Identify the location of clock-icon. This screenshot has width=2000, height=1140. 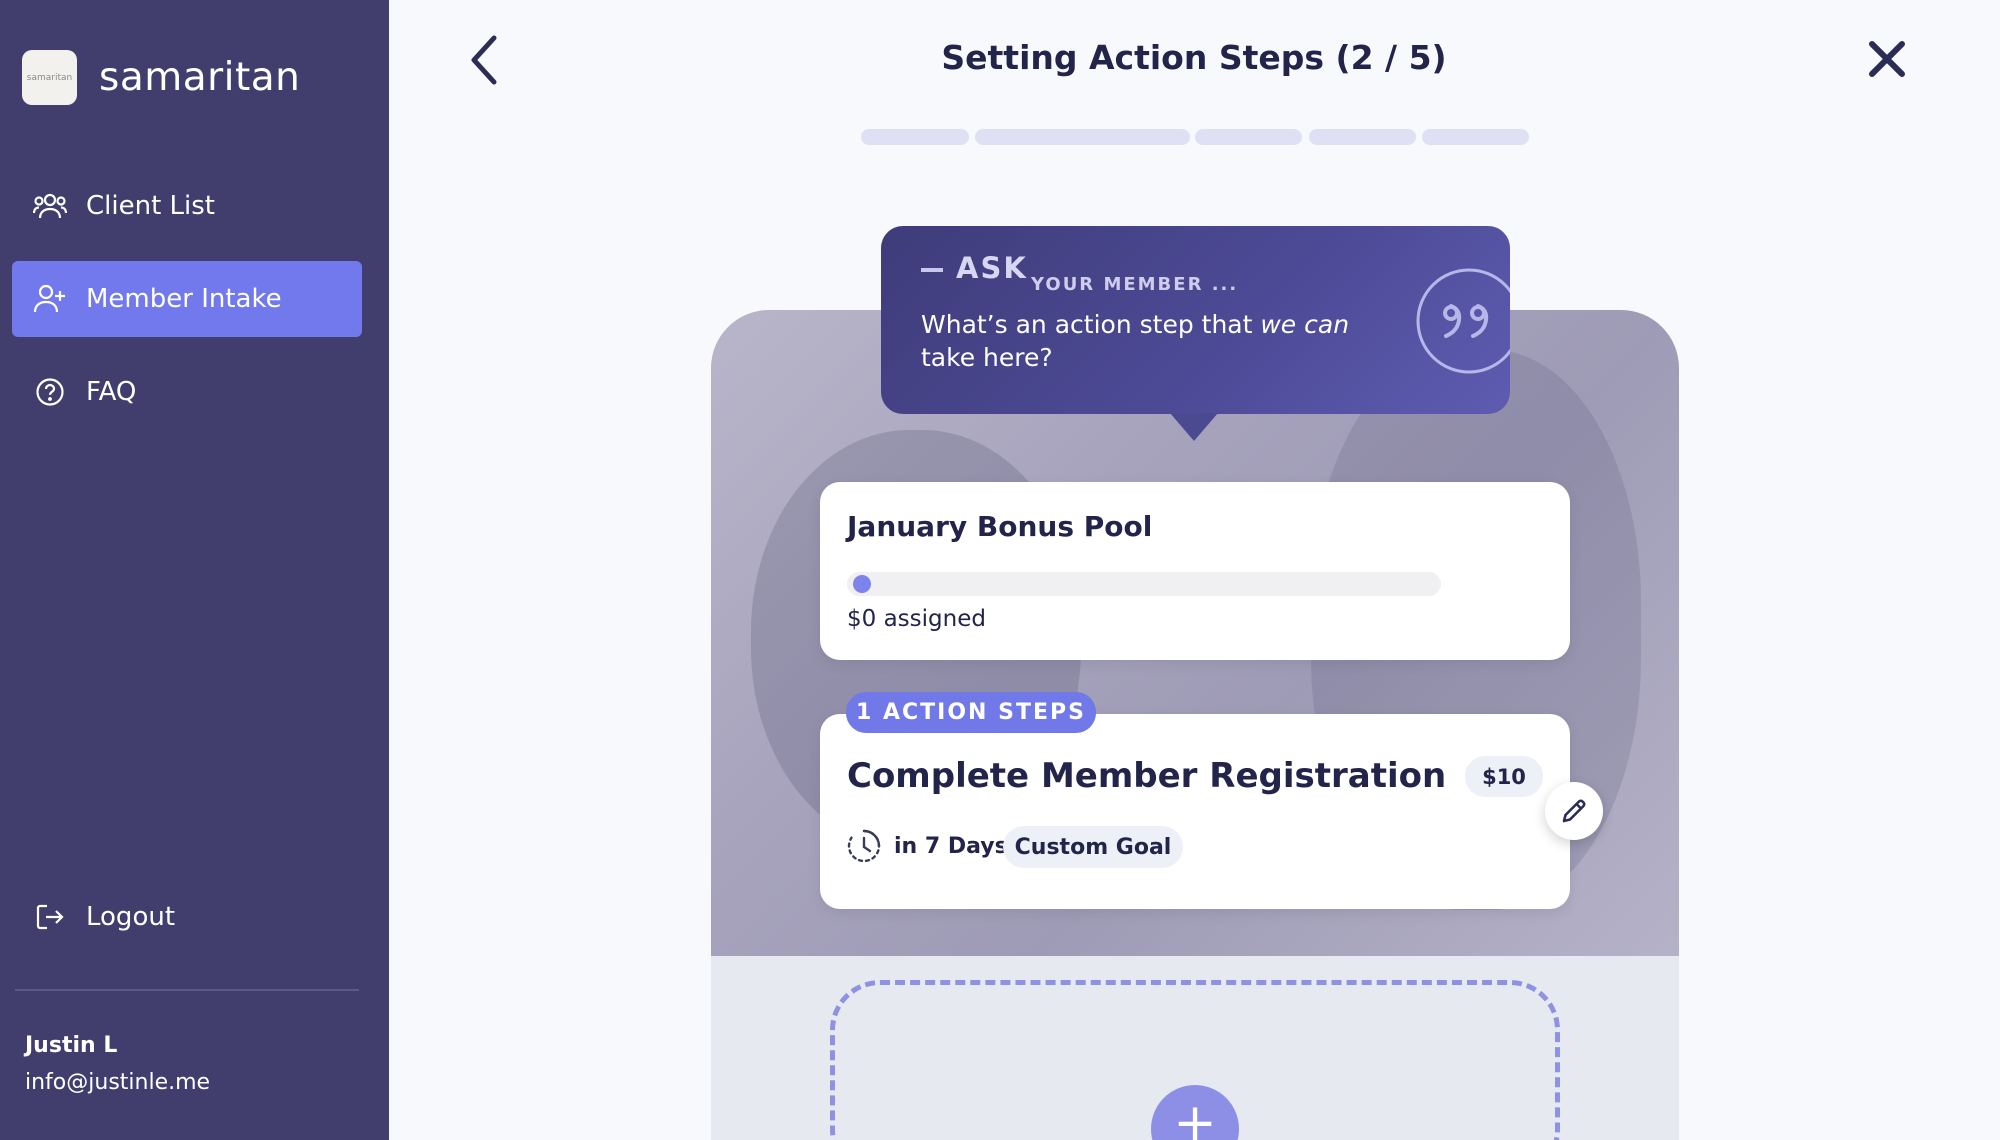
(864, 846).